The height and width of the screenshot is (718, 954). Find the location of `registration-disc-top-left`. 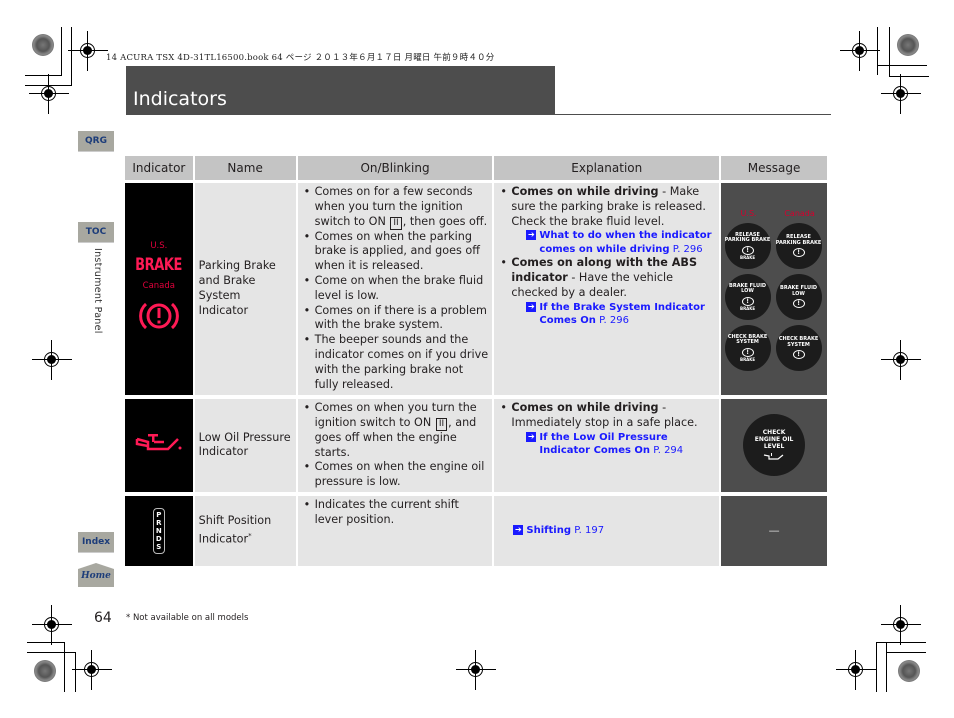

registration-disc-top-left is located at coordinates (43, 45).